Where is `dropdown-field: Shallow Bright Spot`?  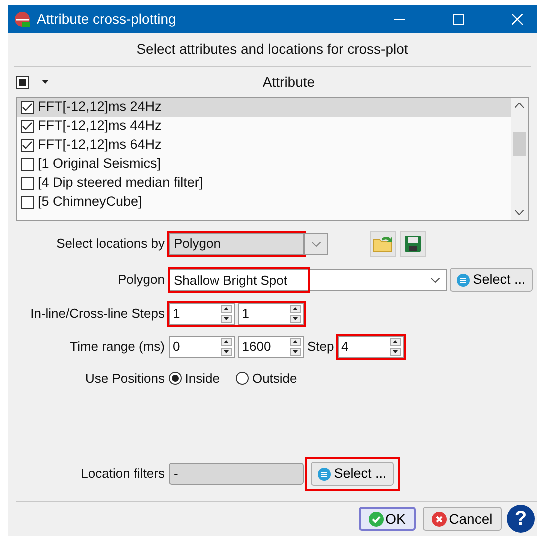
dropdown-field: Shallow Bright Spot is located at coordinates (308, 280).